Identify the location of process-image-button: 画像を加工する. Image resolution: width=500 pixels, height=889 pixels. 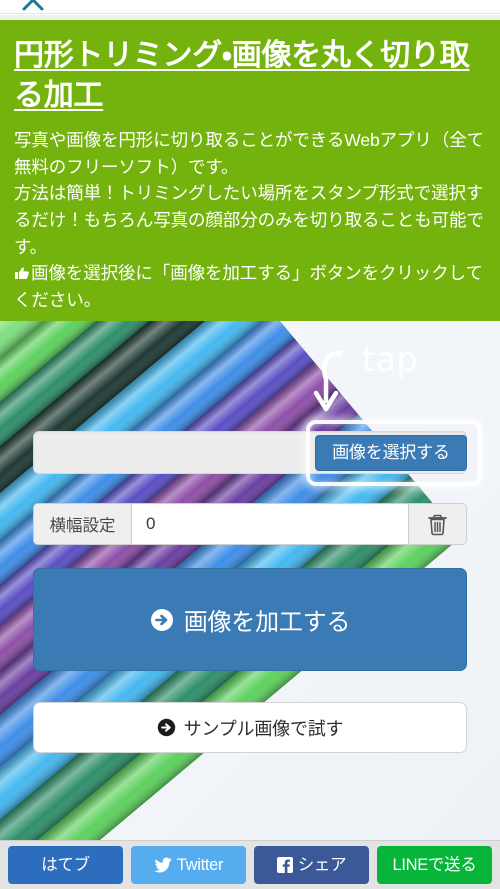
(250, 619).